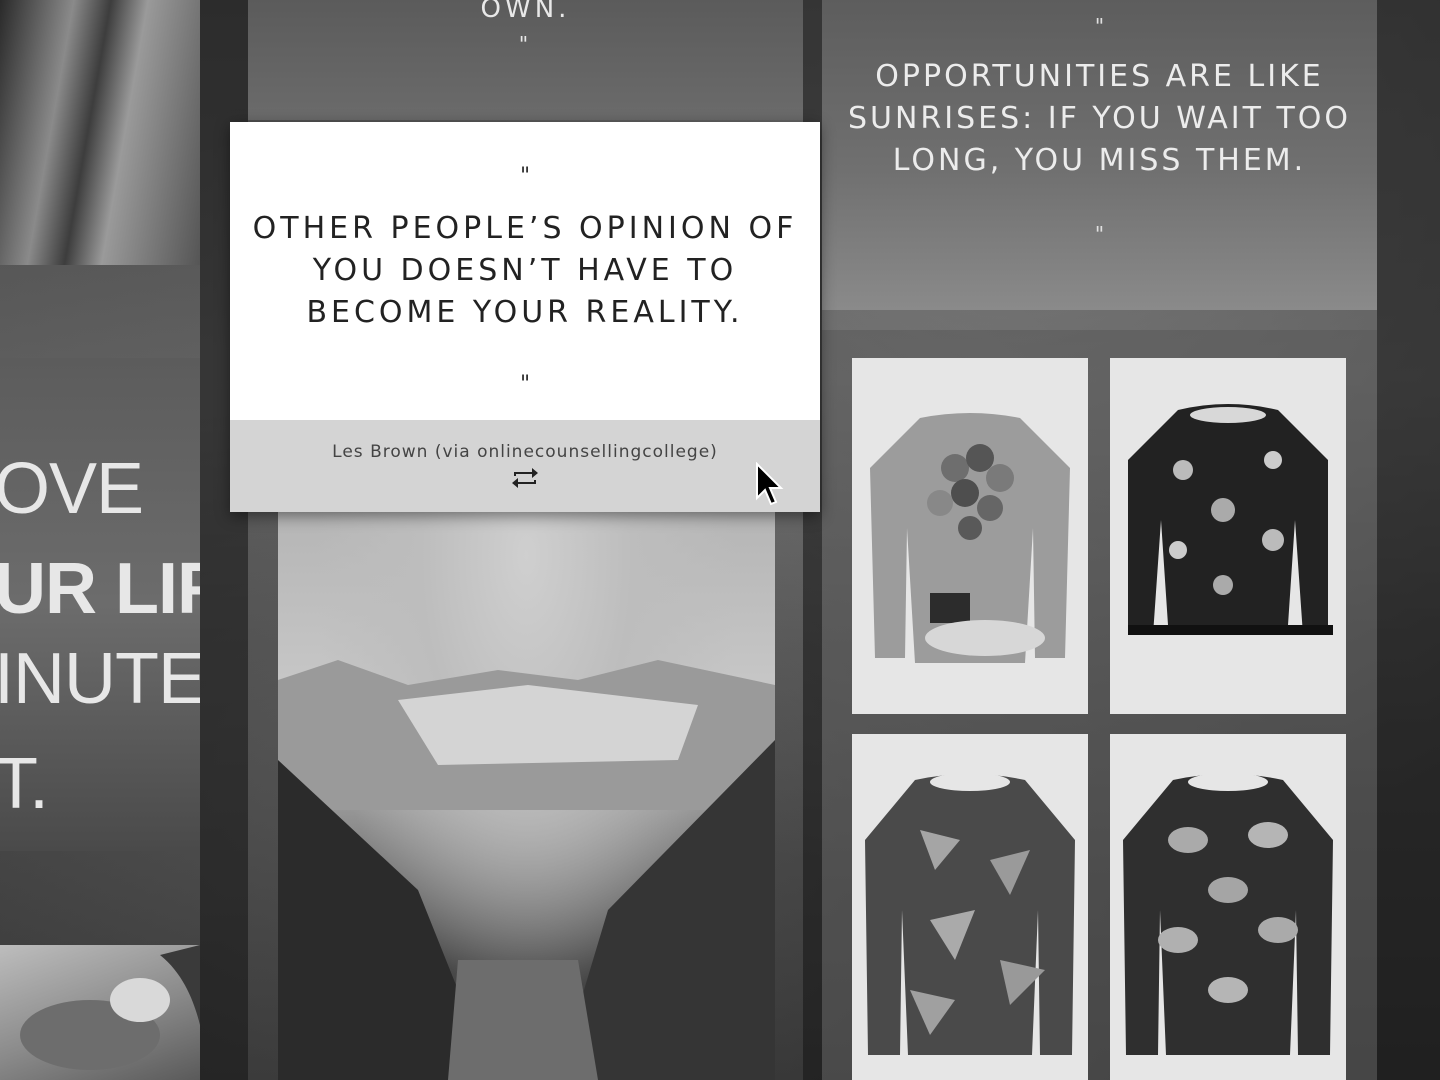 This screenshot has height=1080, width=1440. I want to click on dog-photo-image, so click(110, 1007).